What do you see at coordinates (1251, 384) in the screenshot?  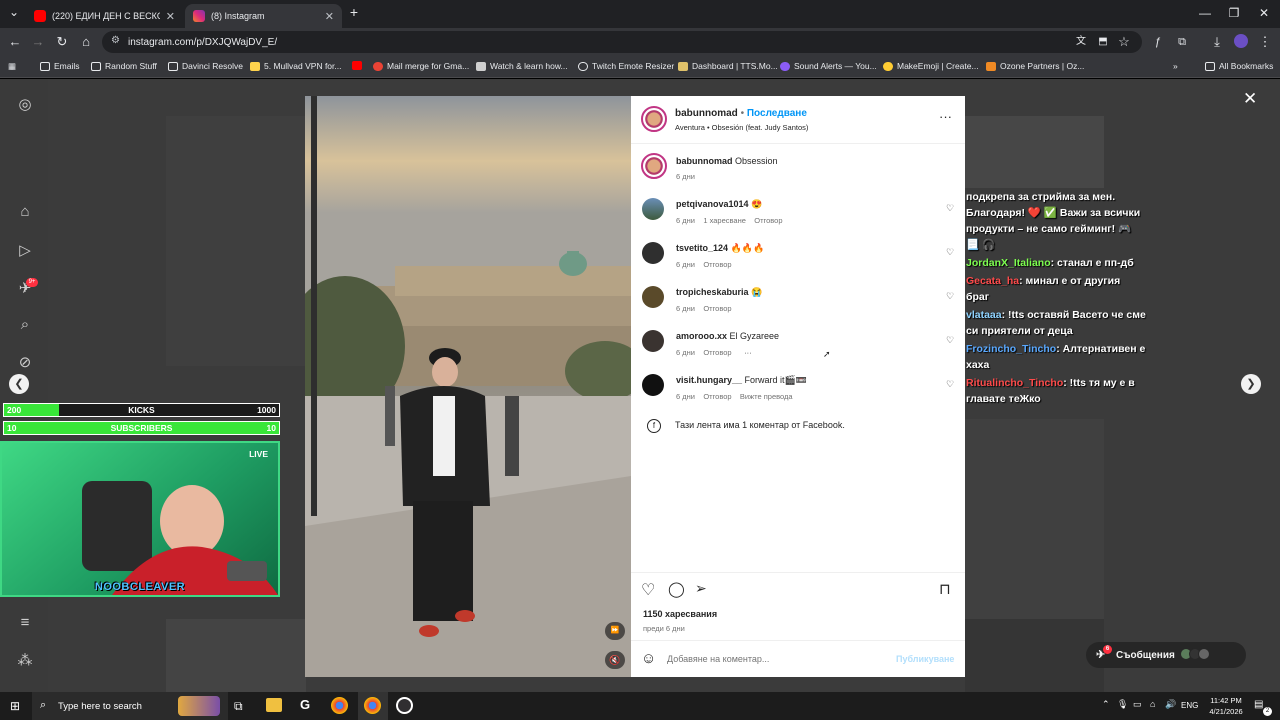 I see `next-post-button: ❯` at bounding box center [1251, 384].